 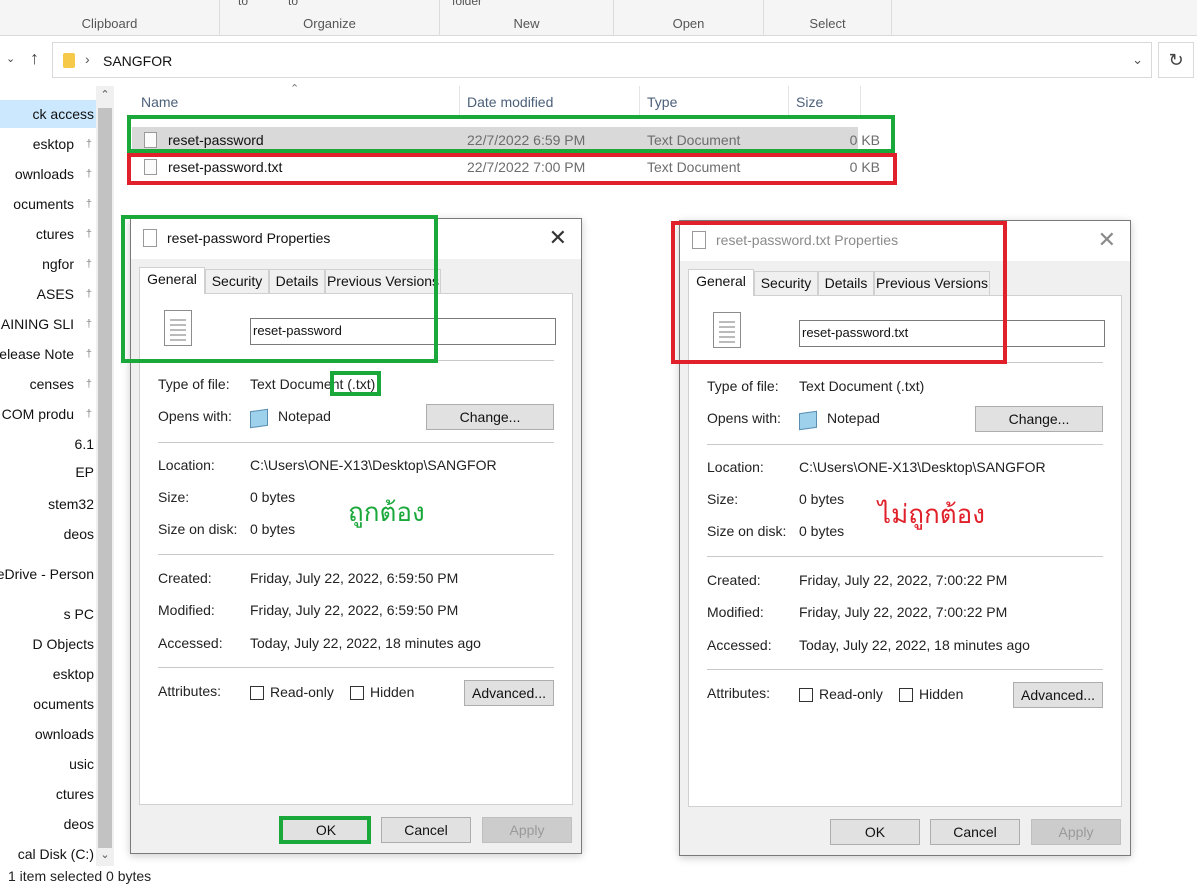 What do you see at coordinates (34, 58) in the screenshot?
I see `up-arrow-icon: ↑` at bounding box center [34, 58].